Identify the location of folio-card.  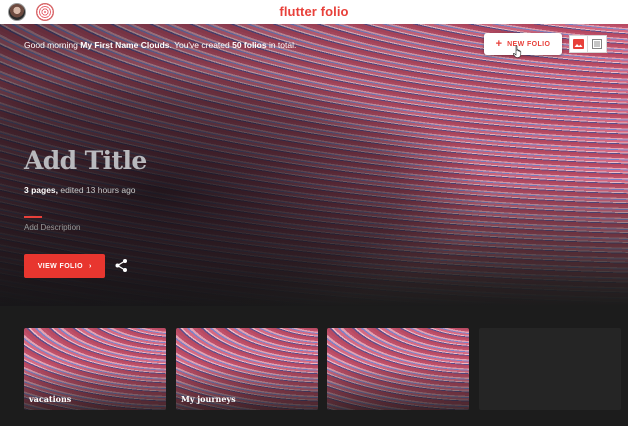
(398, 369).